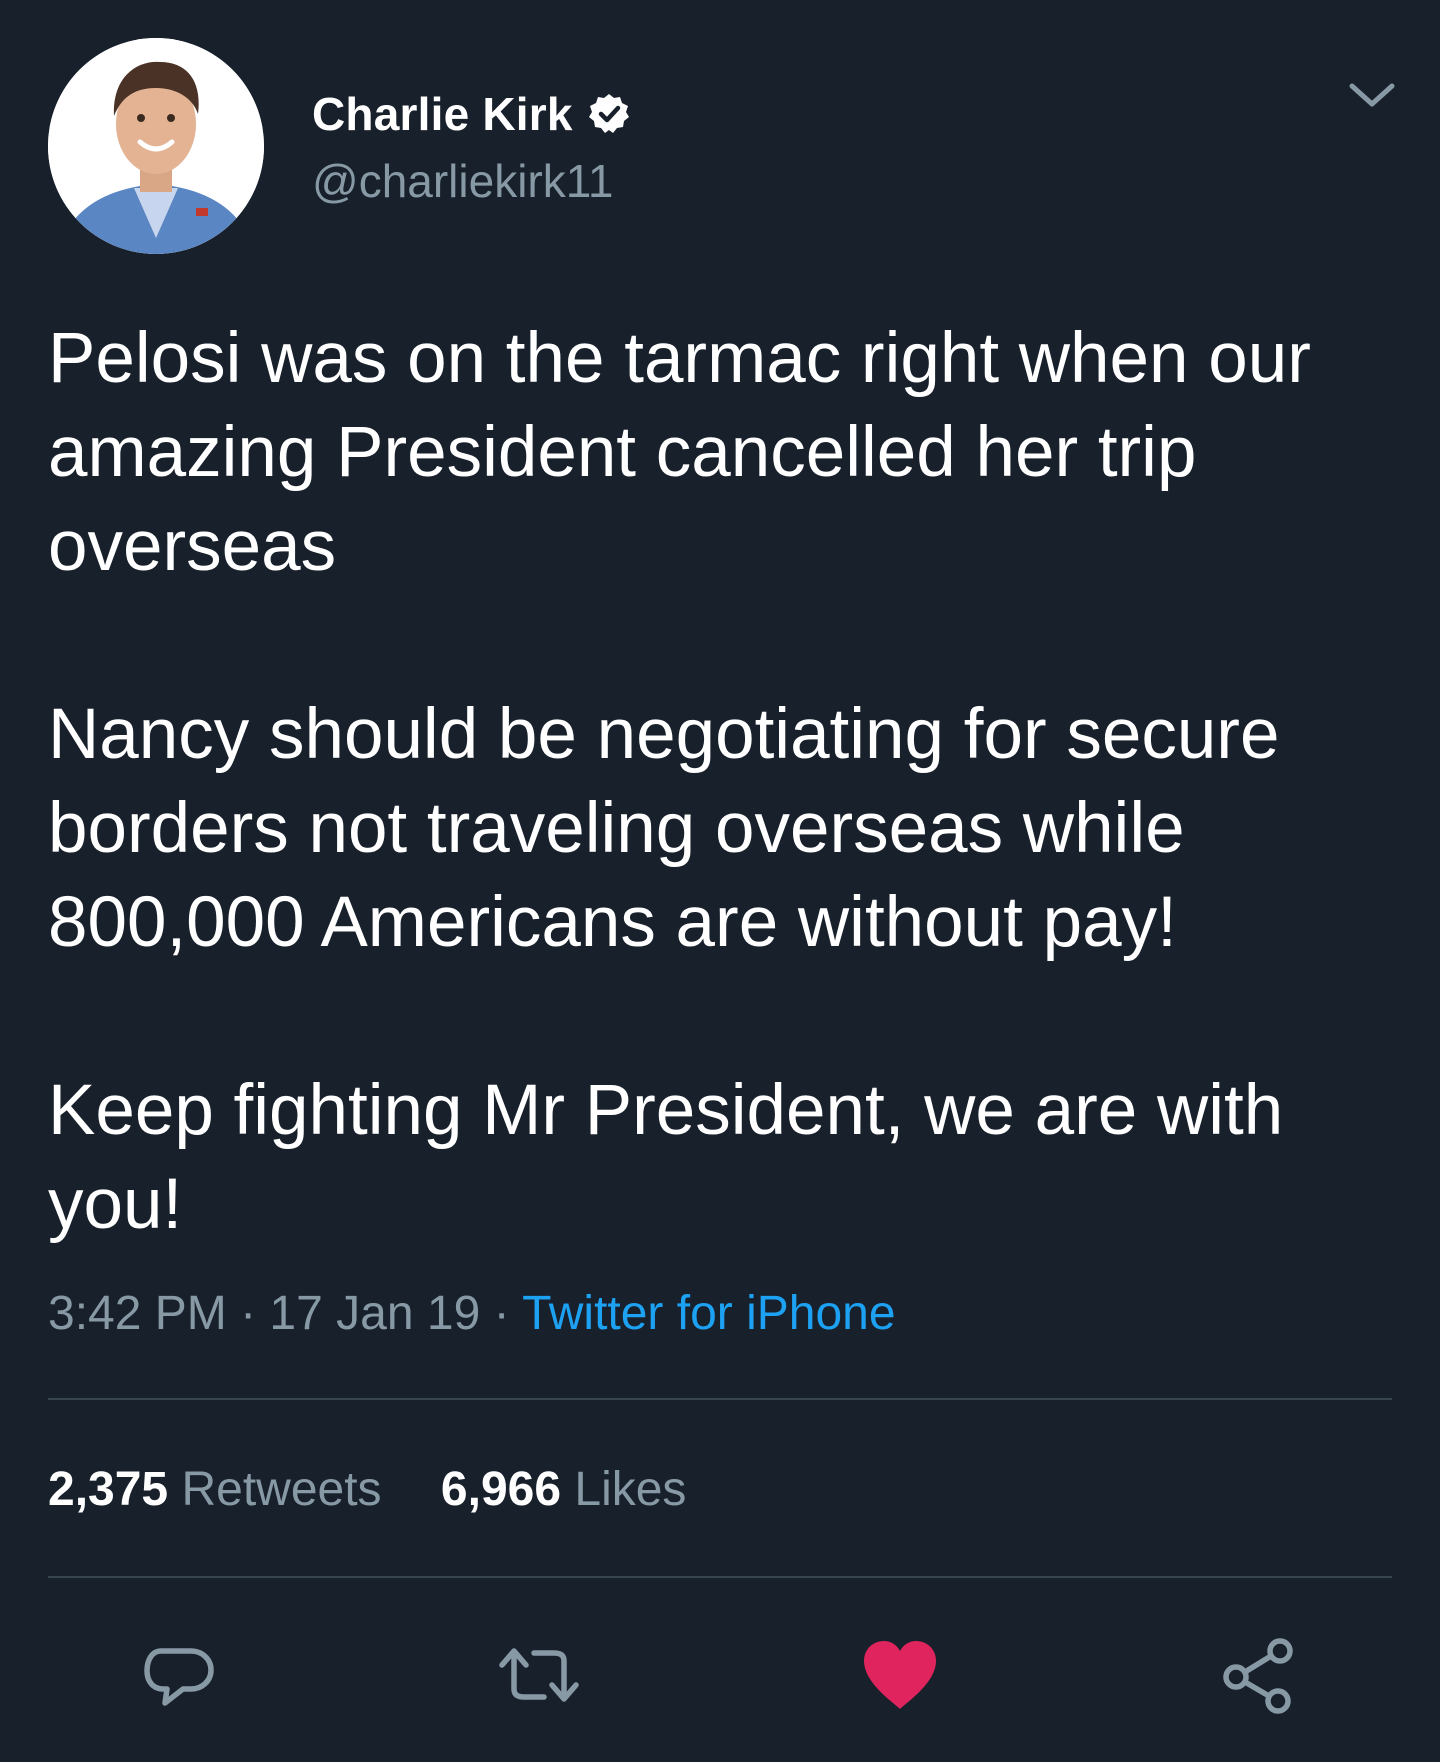  I want to click on reply-button, so click(179, 1675).